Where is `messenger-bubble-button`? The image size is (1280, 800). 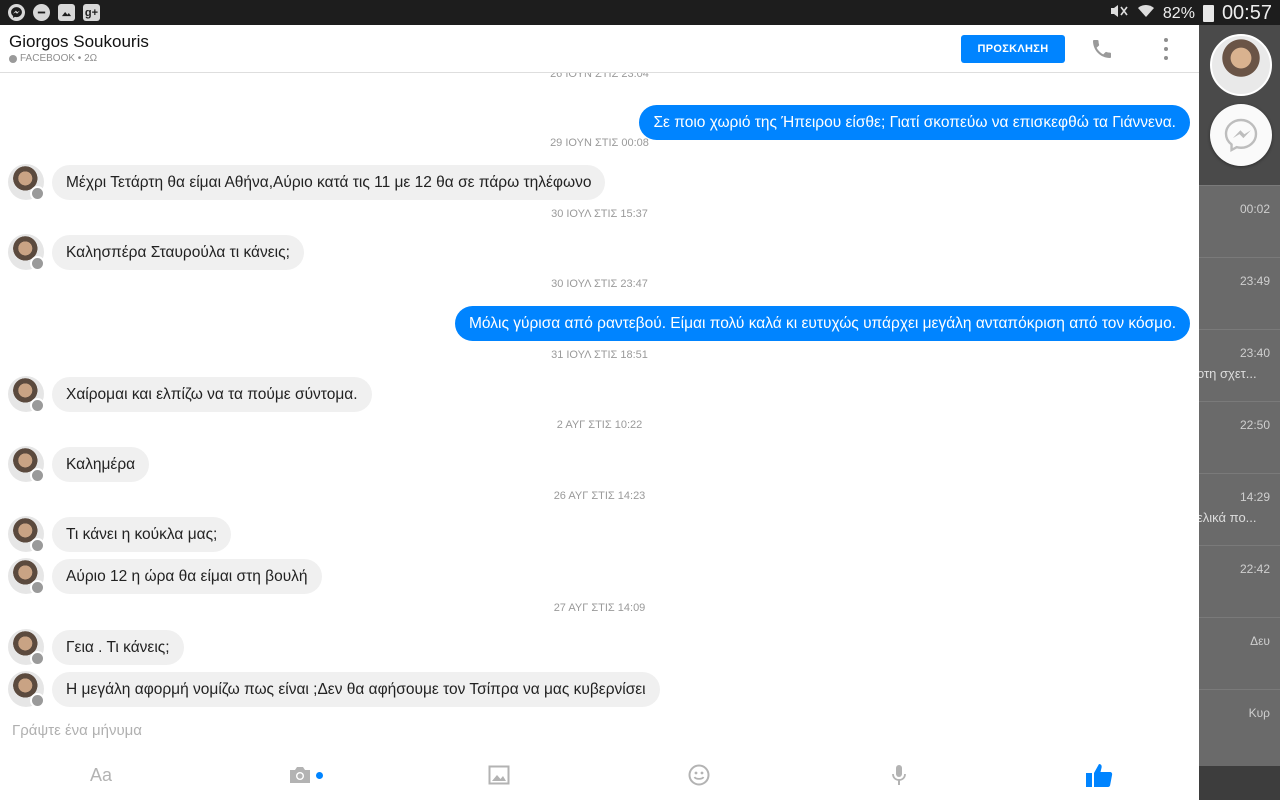 messenger-bubble-button is located at coordinates (1241, 135).